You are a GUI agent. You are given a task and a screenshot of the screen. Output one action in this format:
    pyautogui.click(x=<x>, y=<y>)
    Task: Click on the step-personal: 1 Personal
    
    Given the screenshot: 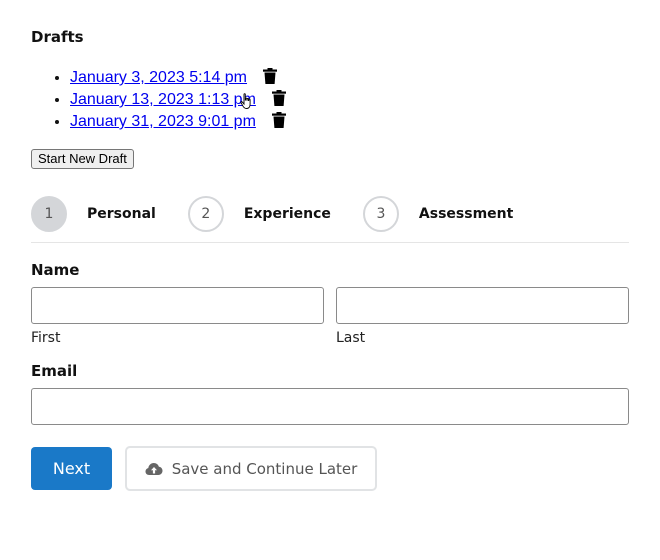 What is the action you would take?
    pyautogui.click(x=93, y=214)
    